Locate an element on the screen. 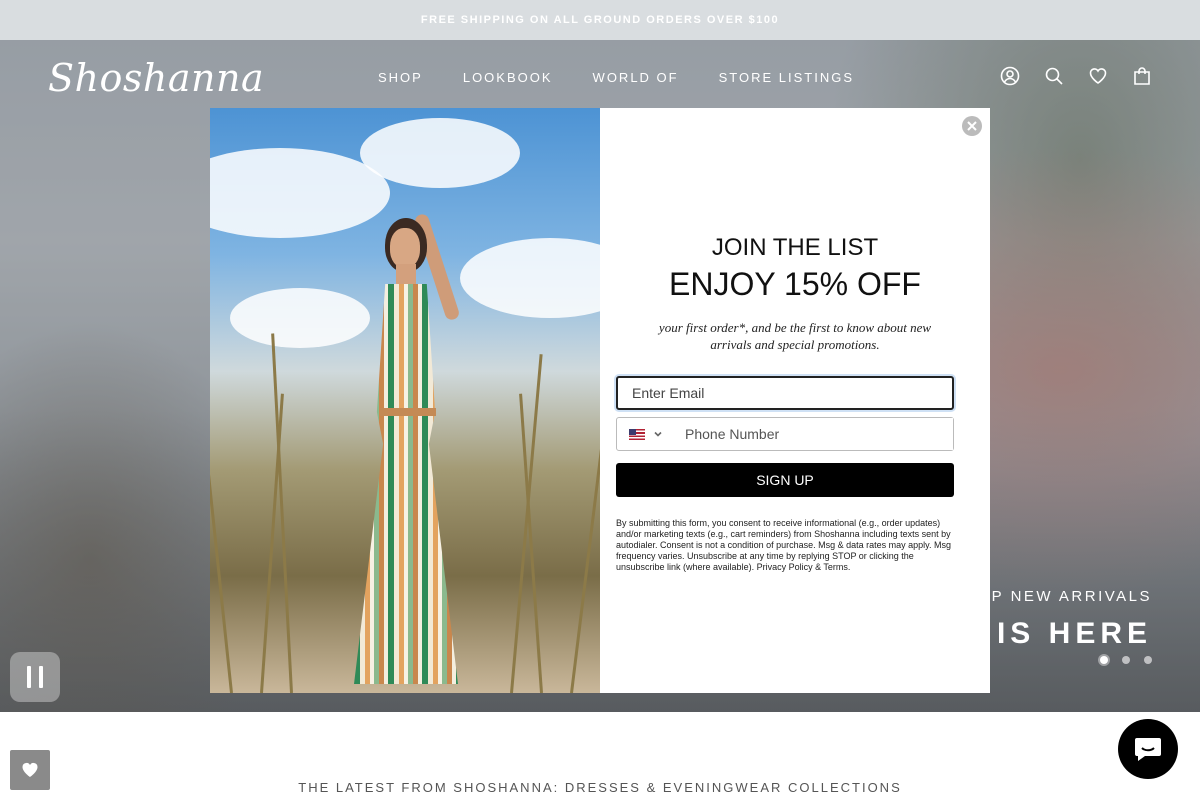 Image resolution: width=1200 pixels, height=800 pixels. chat-icon is located at coordinates (1148, 749).